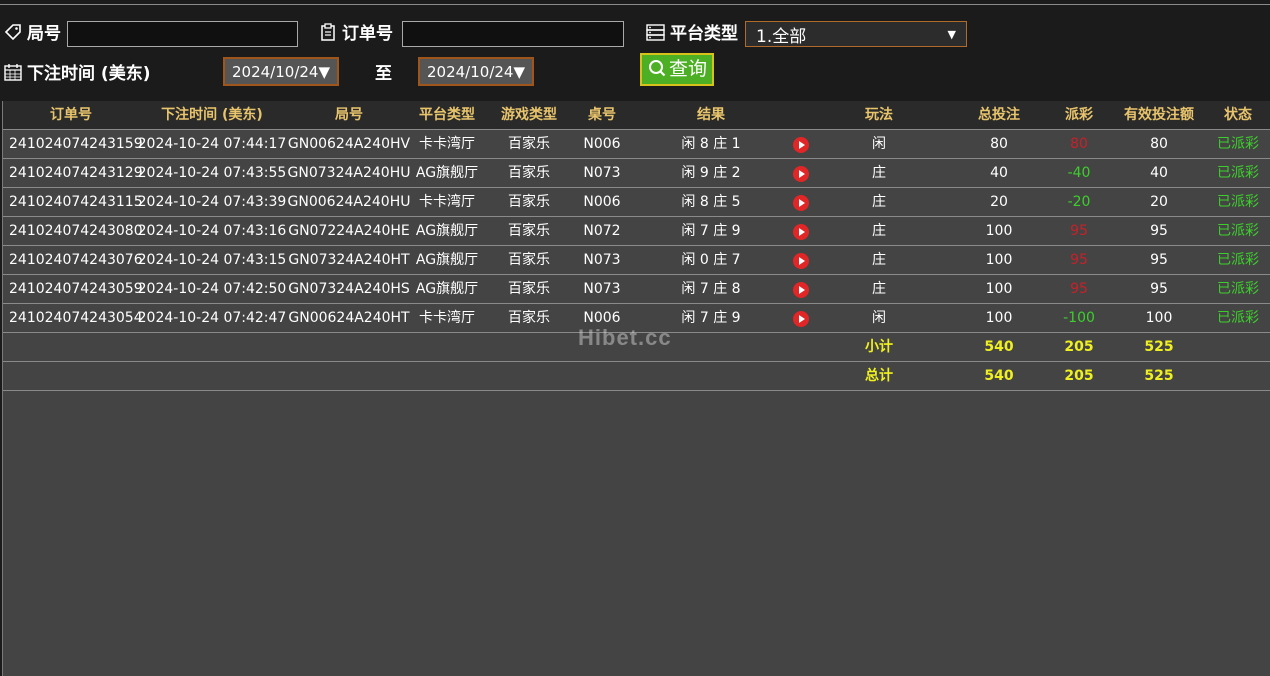  I want to click on result-cell: 闲 8 庄 5, so click(711, 202).